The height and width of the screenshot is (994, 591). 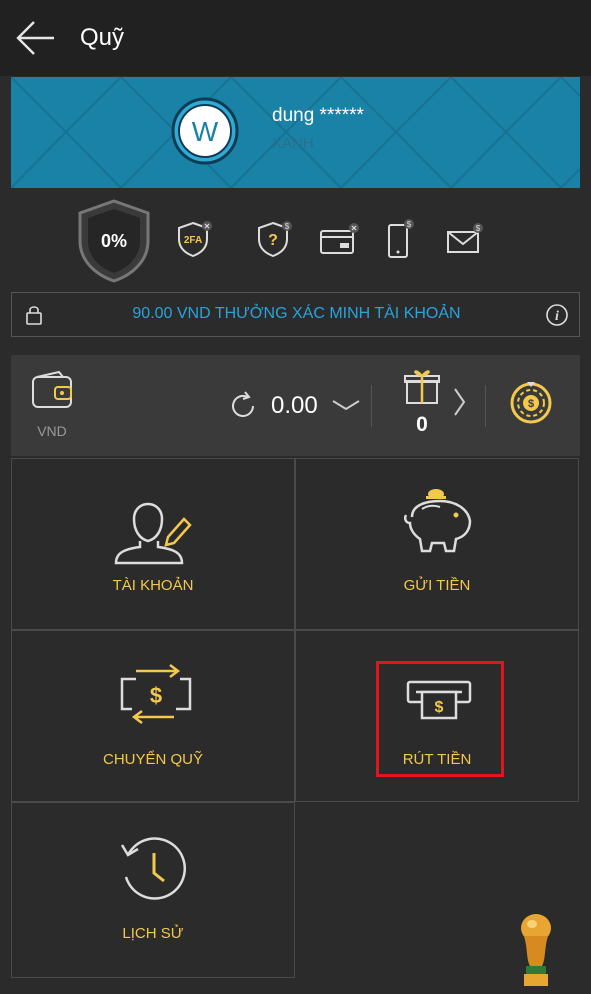 I want to click on withdraw-label: RÚT TIỀN, so click(x=437, y=759).